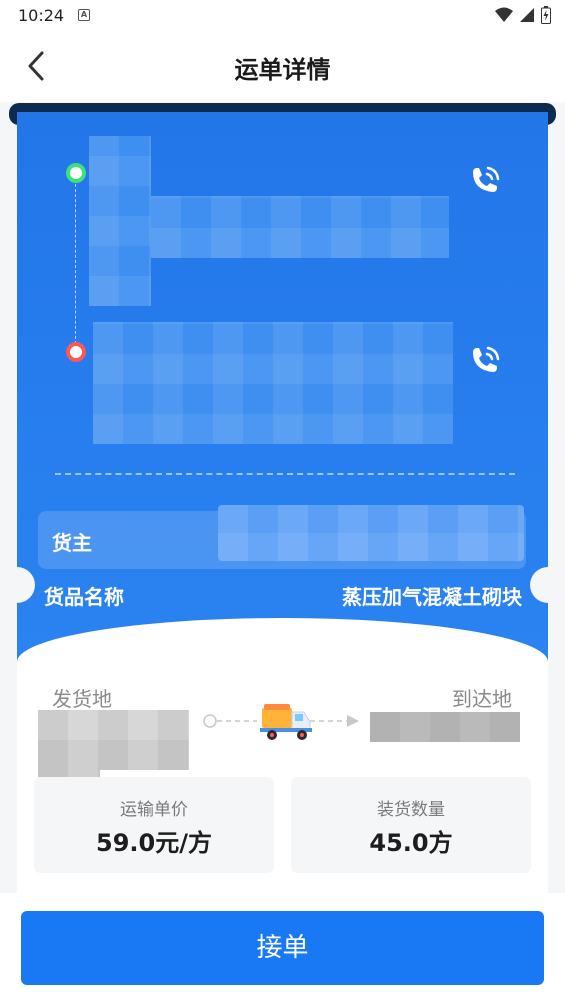 The height and width of the screenshot is (1004, 565). Describe the element at coordinates (546, 15) in the screenshot. I see `battery-icon` at that location.